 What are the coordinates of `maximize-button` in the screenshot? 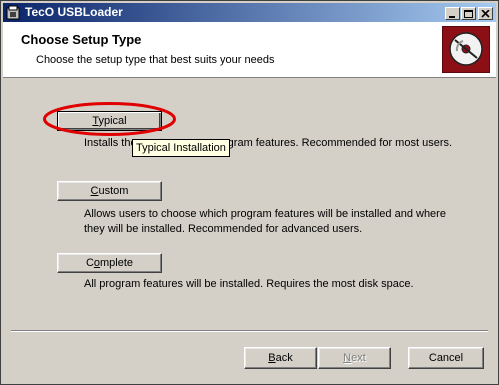 It's located at (468, 13).